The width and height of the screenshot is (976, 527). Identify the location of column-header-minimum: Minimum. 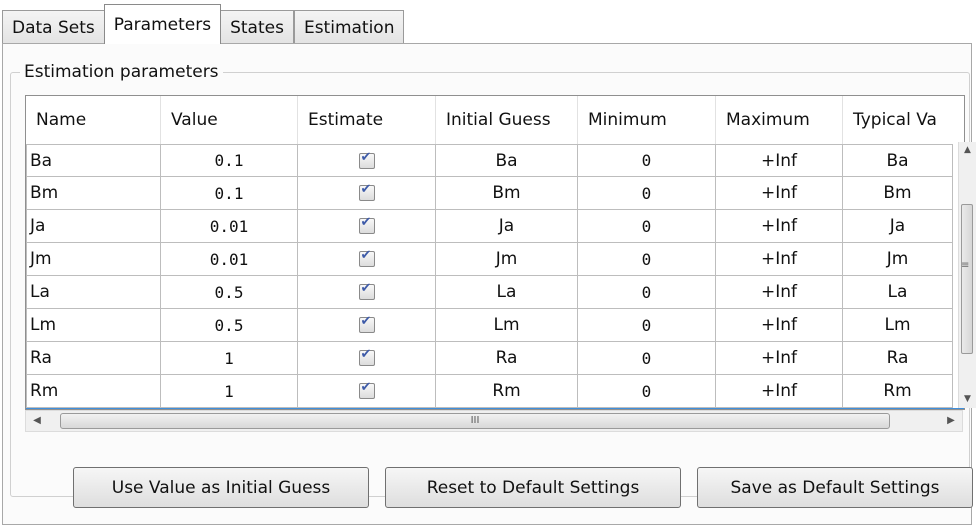
(647, 120).